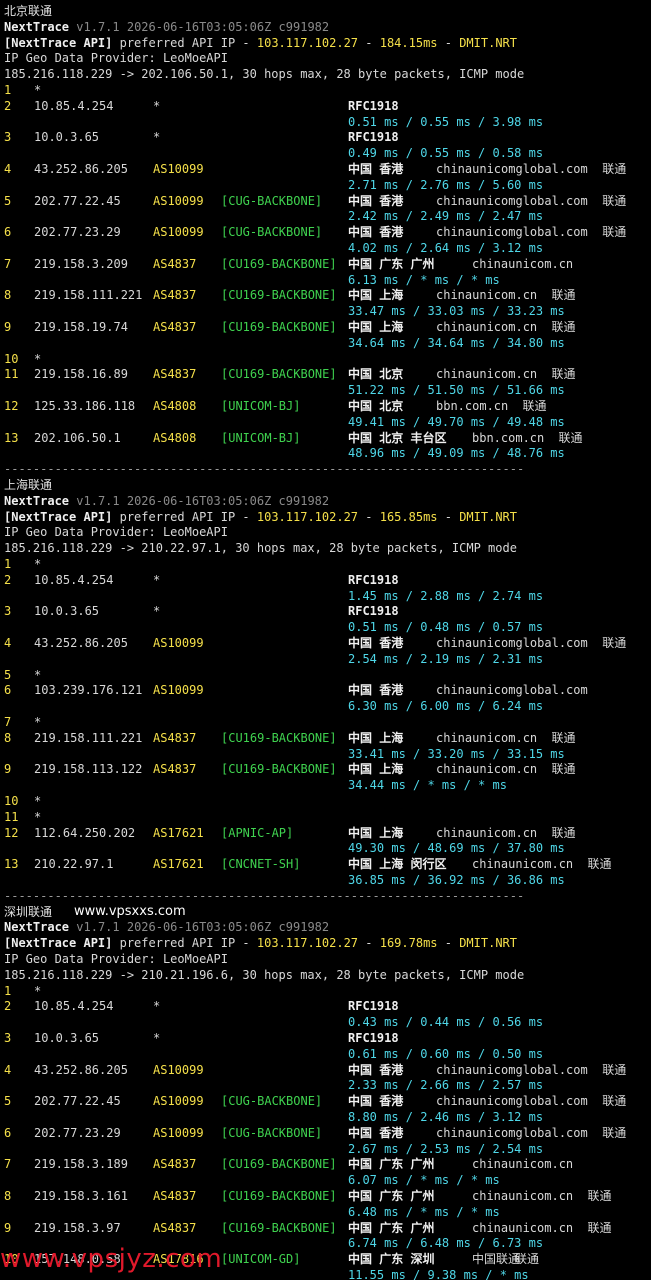  I want to click on hop-number: 13, so click(11, 864).